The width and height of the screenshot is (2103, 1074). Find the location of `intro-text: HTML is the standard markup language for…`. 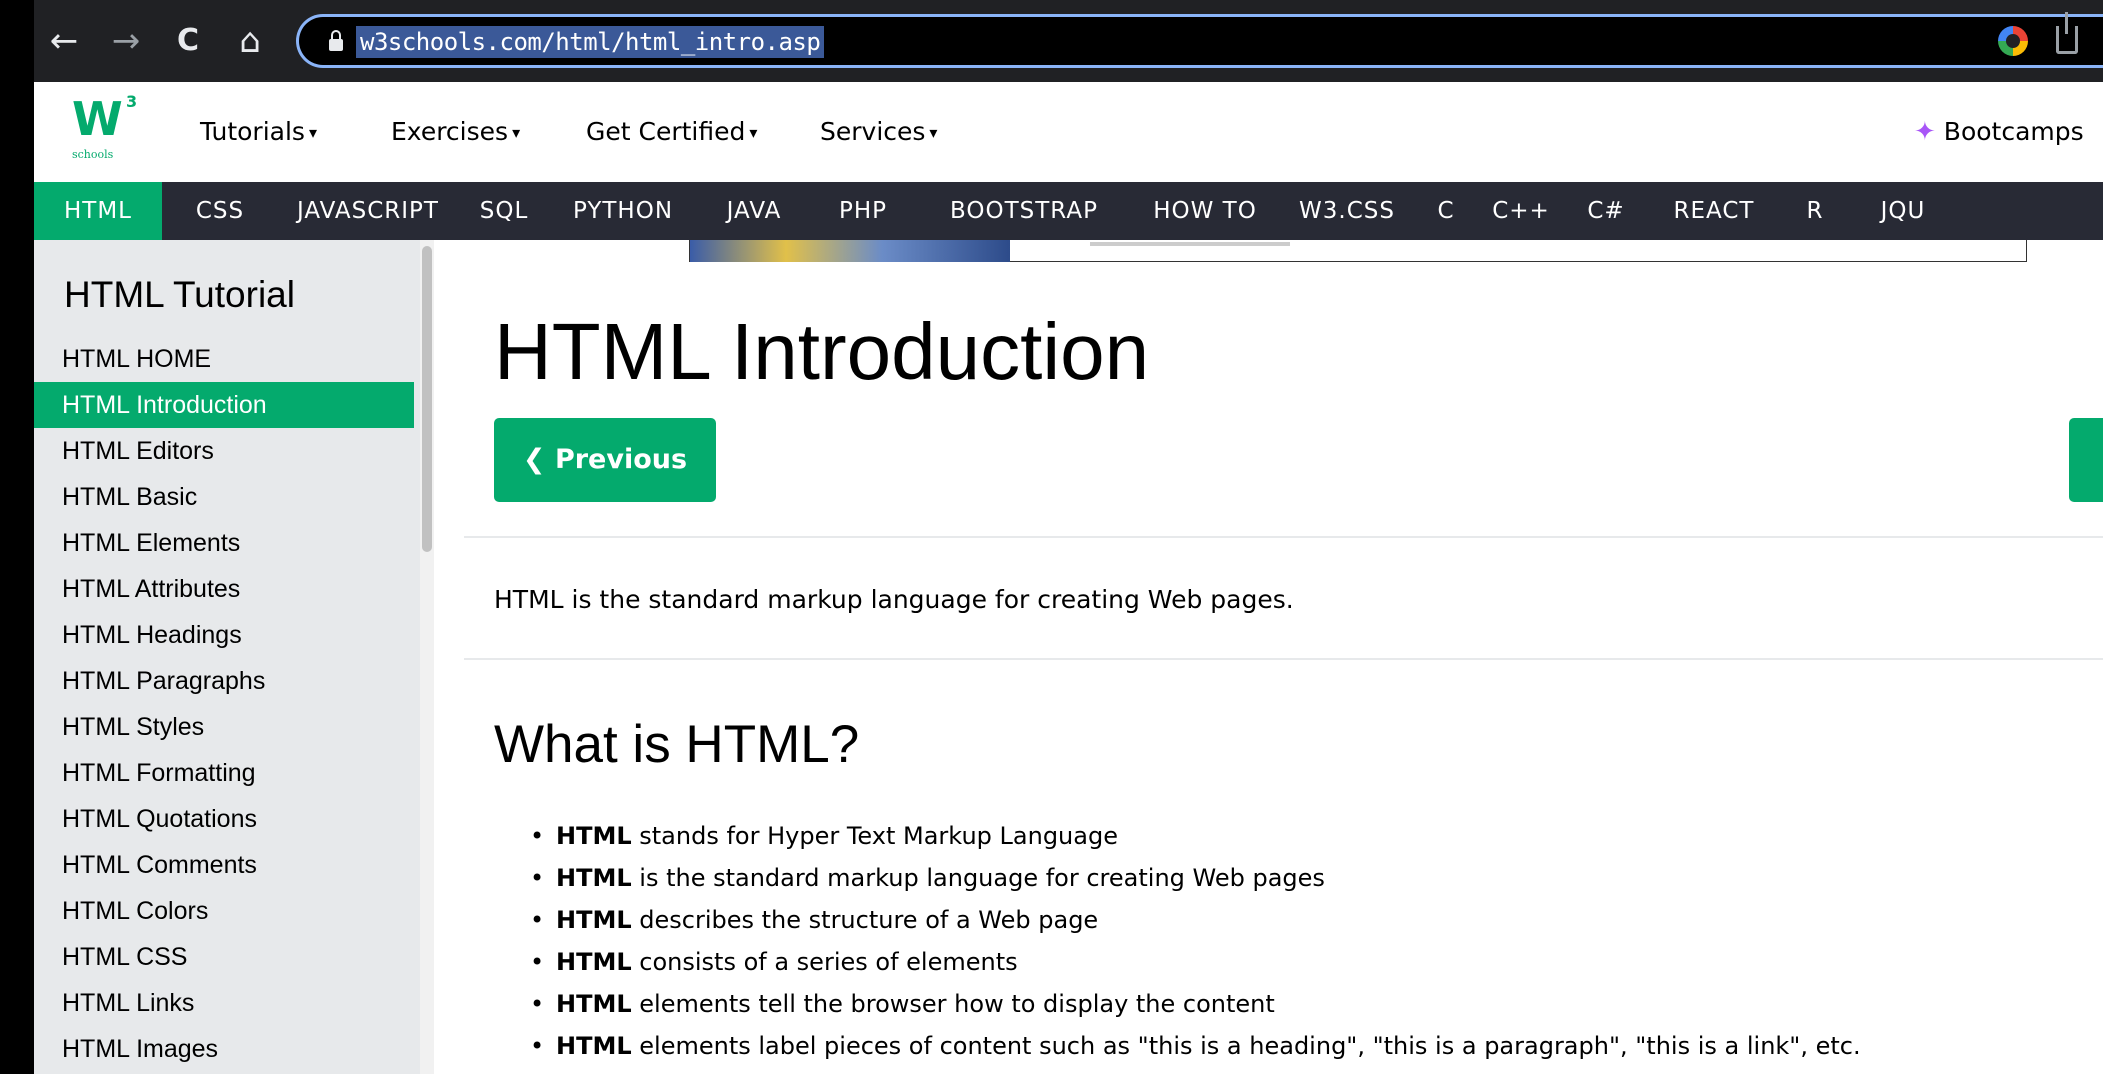

intro-text: HTML is the standard markup language for… is located at coordinates (894, 599).